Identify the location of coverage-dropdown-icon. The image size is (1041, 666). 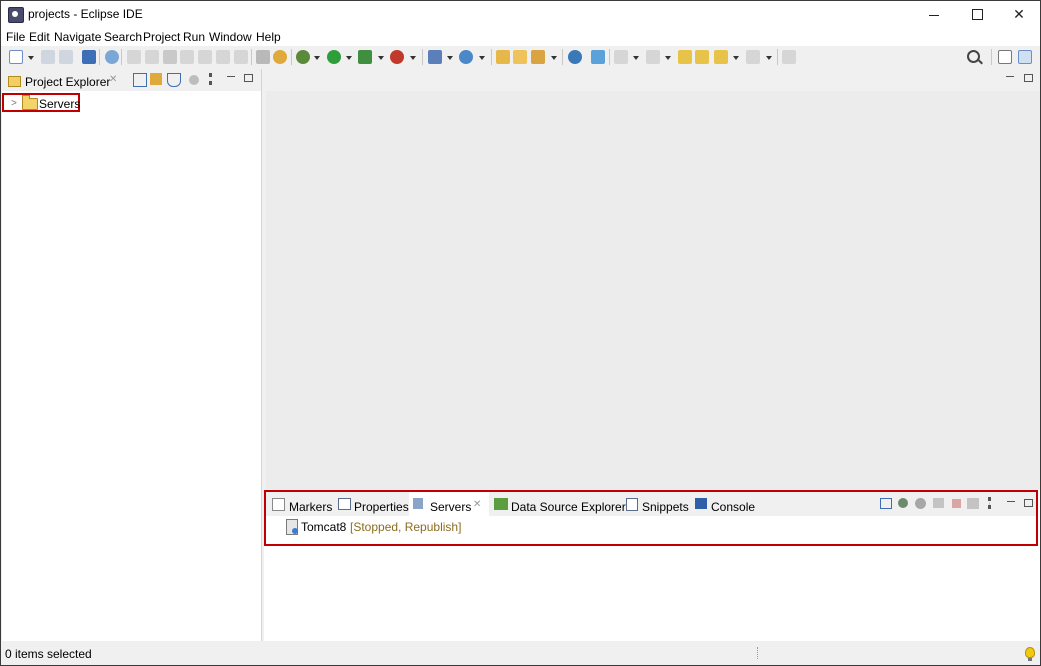
(381, 58).